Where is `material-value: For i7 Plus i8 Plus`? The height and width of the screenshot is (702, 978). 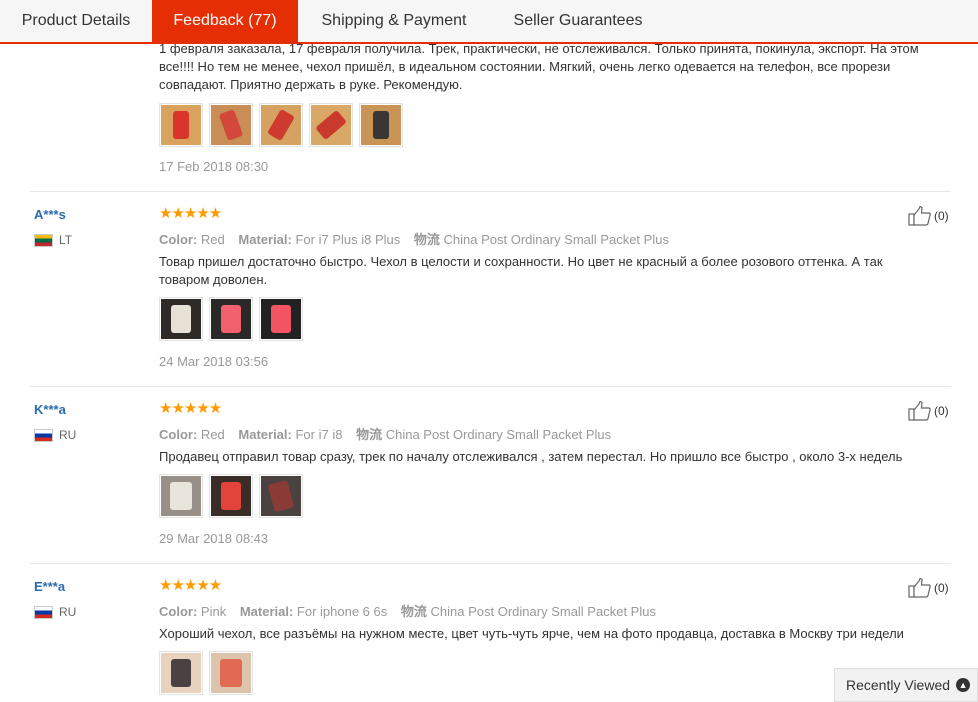 material-value: For i7 Plus i8 Plus is located at coordinates (348, 239).